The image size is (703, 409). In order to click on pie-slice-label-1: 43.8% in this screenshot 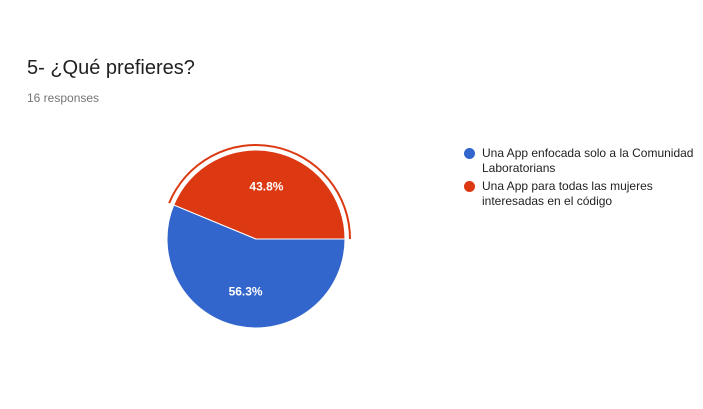, I will do `click(266, 187)`.